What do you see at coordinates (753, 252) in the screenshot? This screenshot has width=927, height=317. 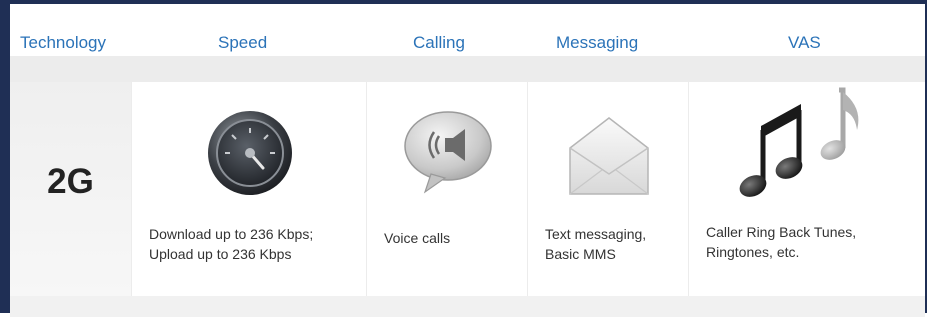 I see `vas-text-line2: Ringtones, etc.` at bounding box center [753, 252].